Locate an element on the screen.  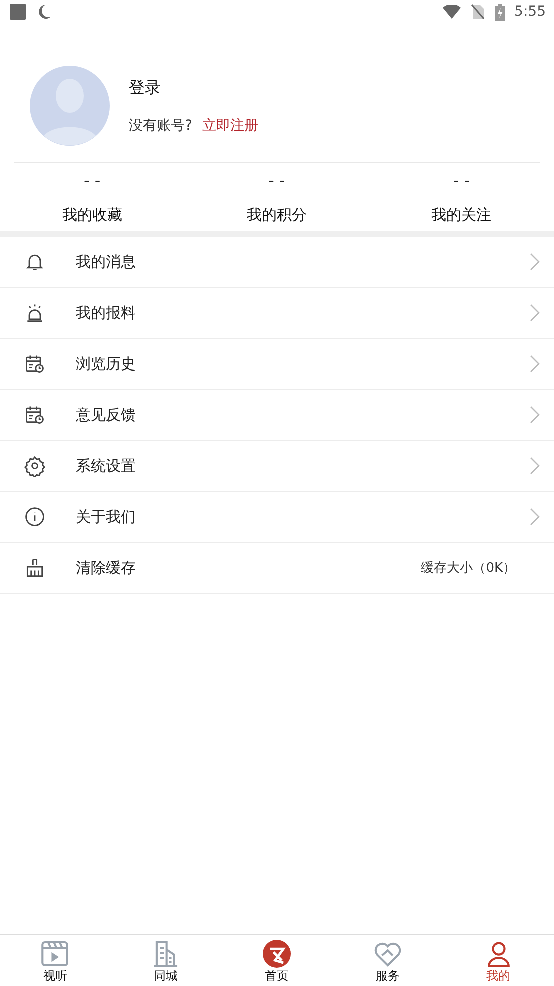
menu-item: 我的消息 is located at coordinates (277, 262).